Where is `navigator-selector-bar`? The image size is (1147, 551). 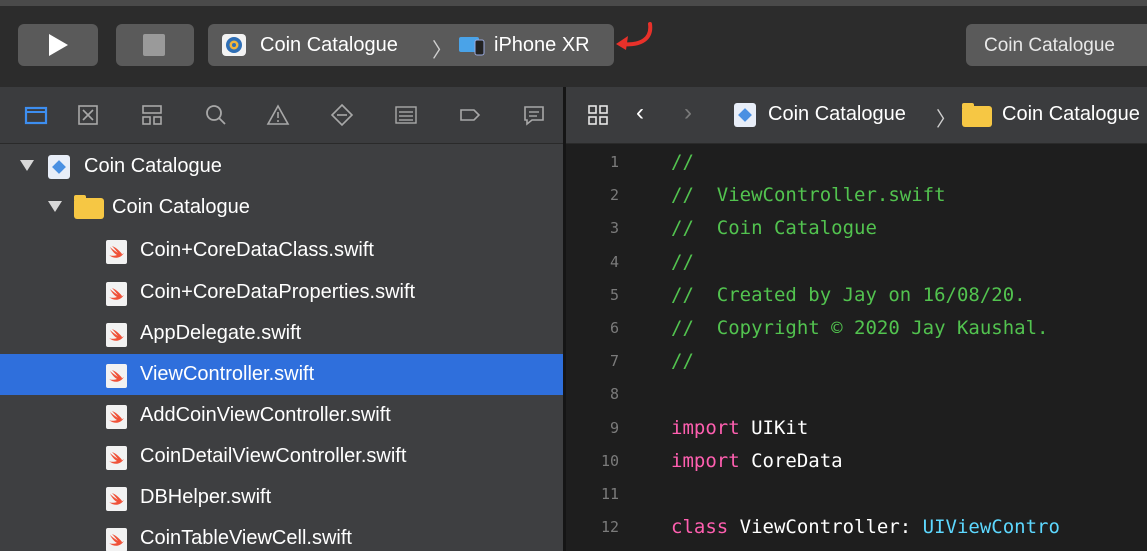 navigator-selector-bar is located at coordinates (281, 115).